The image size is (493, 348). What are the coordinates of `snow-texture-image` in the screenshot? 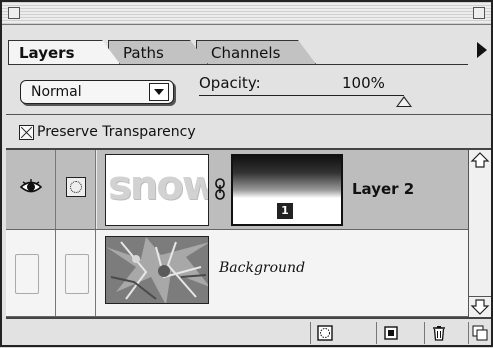 It's located at (157, 270).